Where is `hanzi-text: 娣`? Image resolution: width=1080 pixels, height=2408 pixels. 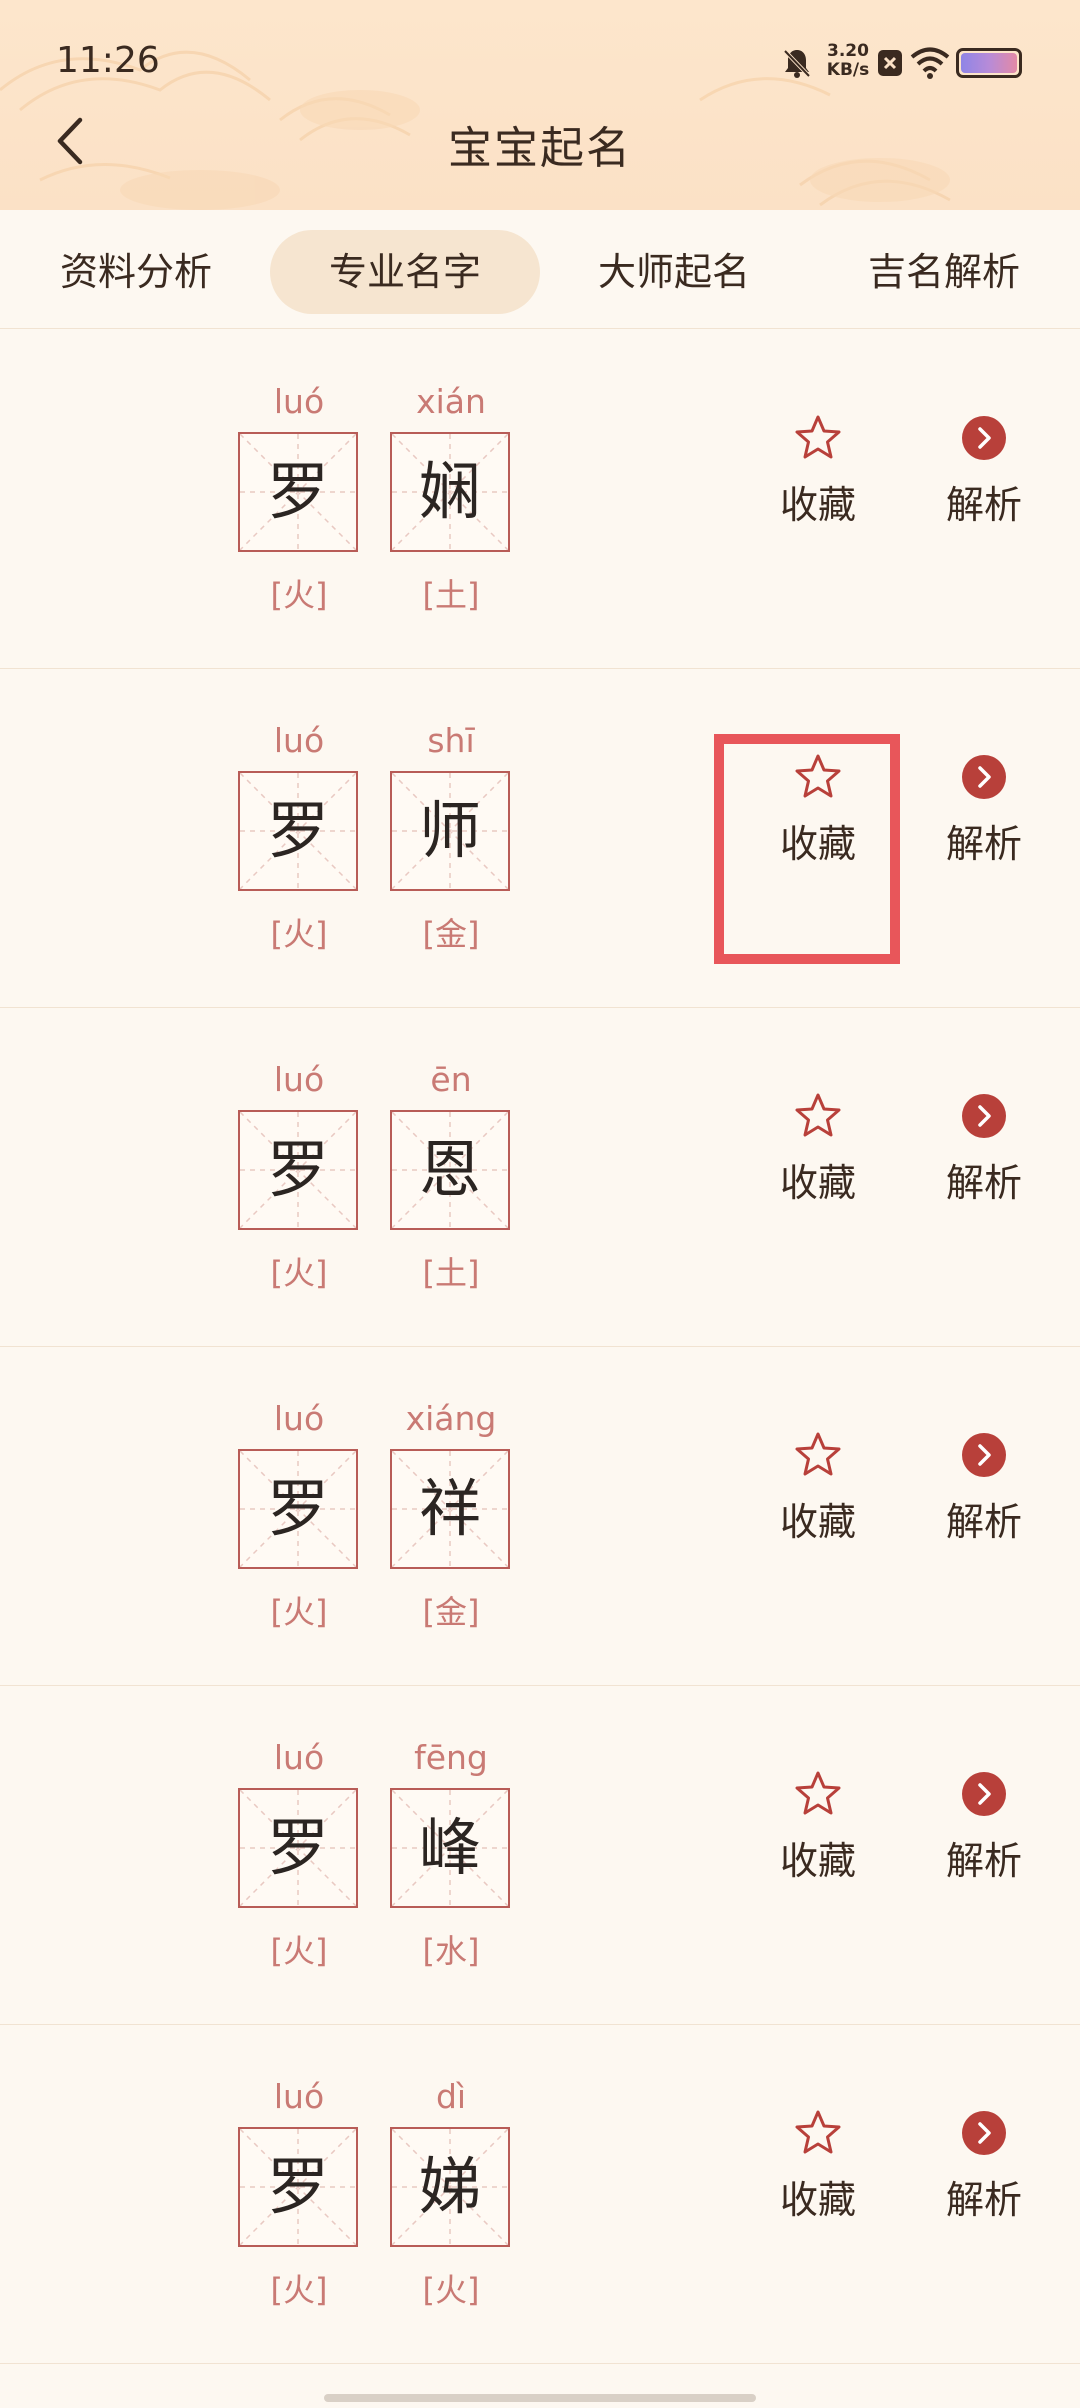 hanzi-text: 娣 is located at coordinates (449, 2186).